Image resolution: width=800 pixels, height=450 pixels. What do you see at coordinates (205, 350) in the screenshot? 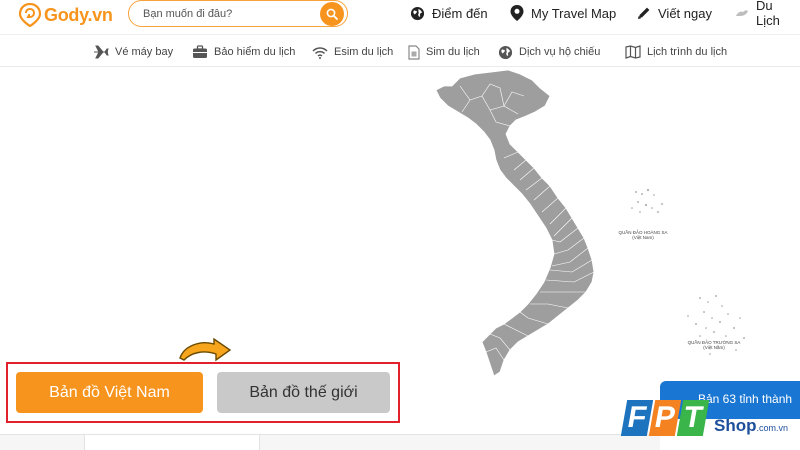
I see `curved-arrow-icon` at bounding box center [205, 350].